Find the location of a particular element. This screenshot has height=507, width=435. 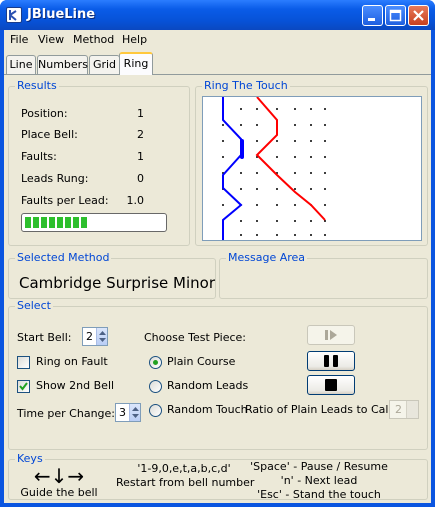

red-line-working-bell is located at coordinates (290, 158).